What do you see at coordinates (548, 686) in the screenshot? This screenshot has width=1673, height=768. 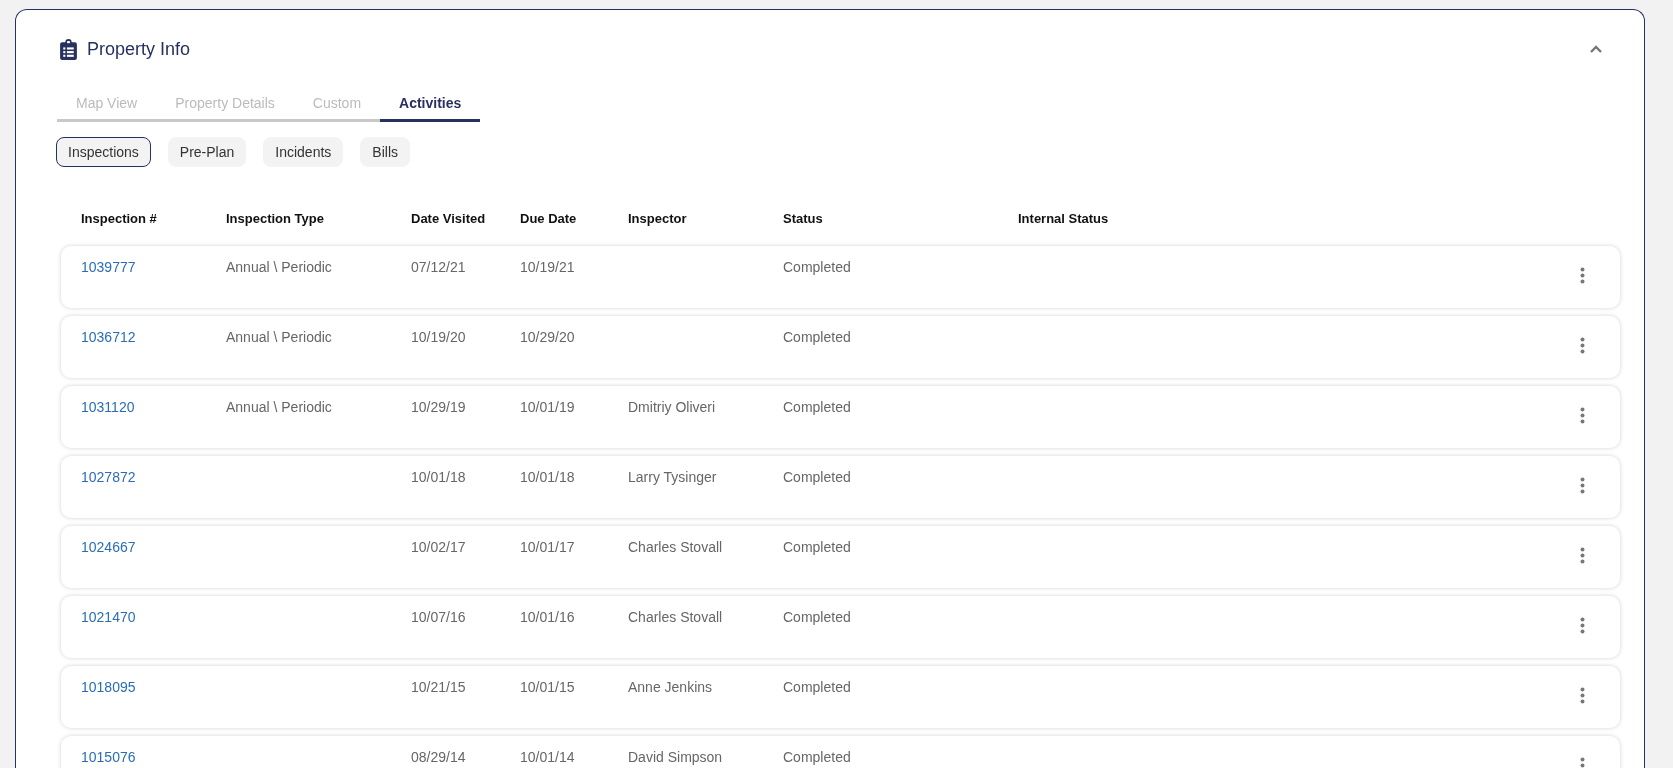 I see `table-cell-text: 10/01/15` at bounding box center [548, 686].